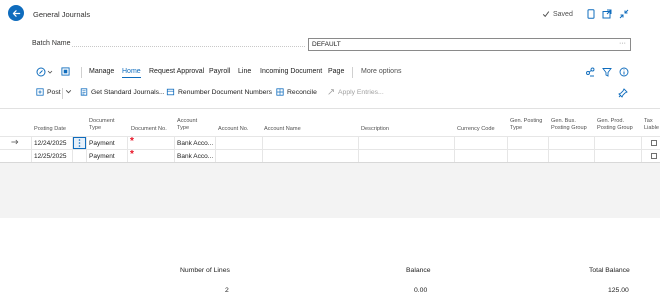  Describe the element at coordinates (330, 136) in the screenshot. I see `header-row-border` at that location.